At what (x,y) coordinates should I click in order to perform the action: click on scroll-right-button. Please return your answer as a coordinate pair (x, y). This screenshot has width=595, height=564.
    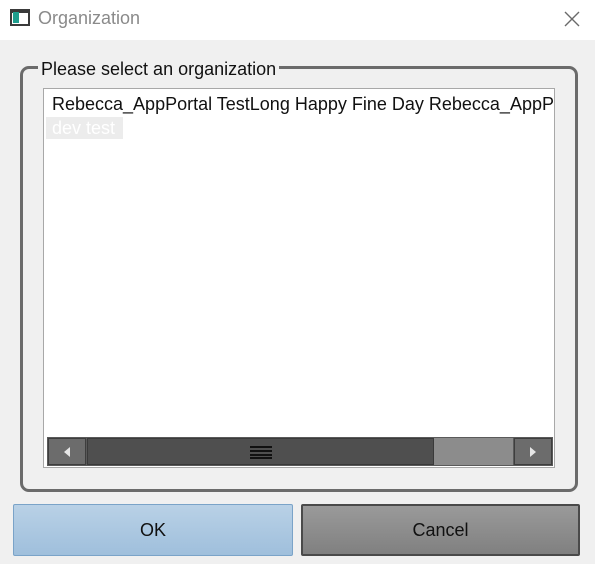
    Looking at the image, I should click on (533, 451).